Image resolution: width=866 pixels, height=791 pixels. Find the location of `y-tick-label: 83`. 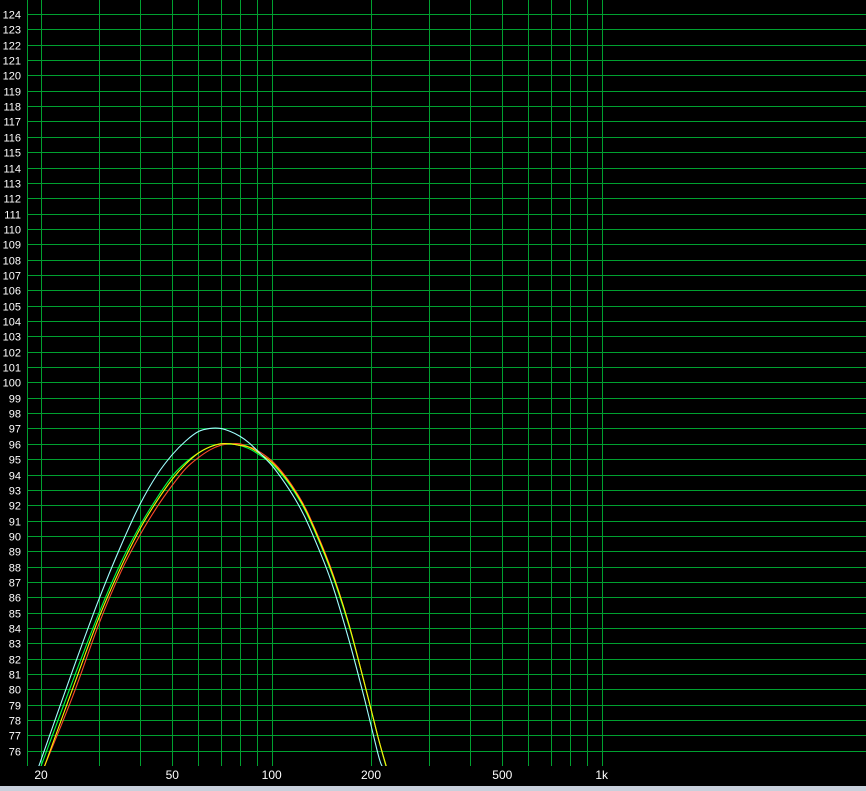

y-tick-label: 83 is located at coordinates (15, 645).